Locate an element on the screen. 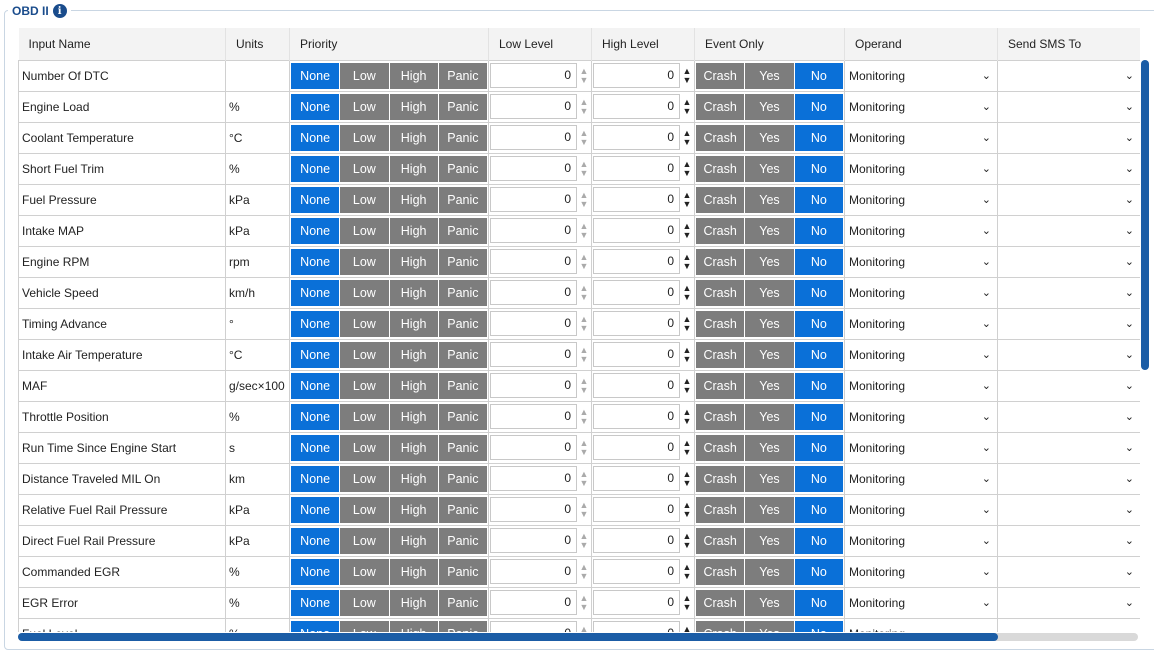  col-header-high-level: High Level is located at coordinates (643, 44).